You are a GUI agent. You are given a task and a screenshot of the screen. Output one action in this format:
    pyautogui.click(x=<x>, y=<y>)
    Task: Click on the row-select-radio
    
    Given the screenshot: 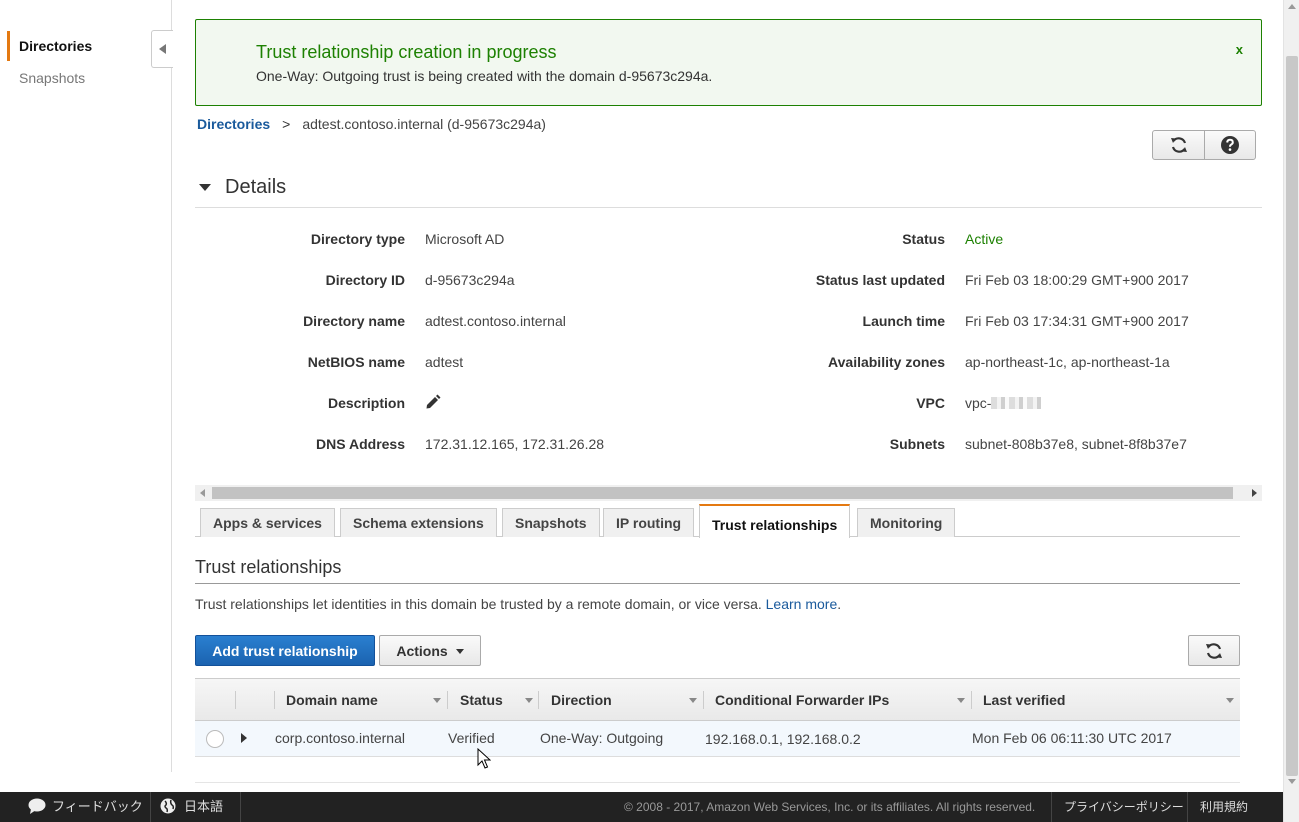 What is the action you would take?
    pyautogui.click(x=215, y=739)
    